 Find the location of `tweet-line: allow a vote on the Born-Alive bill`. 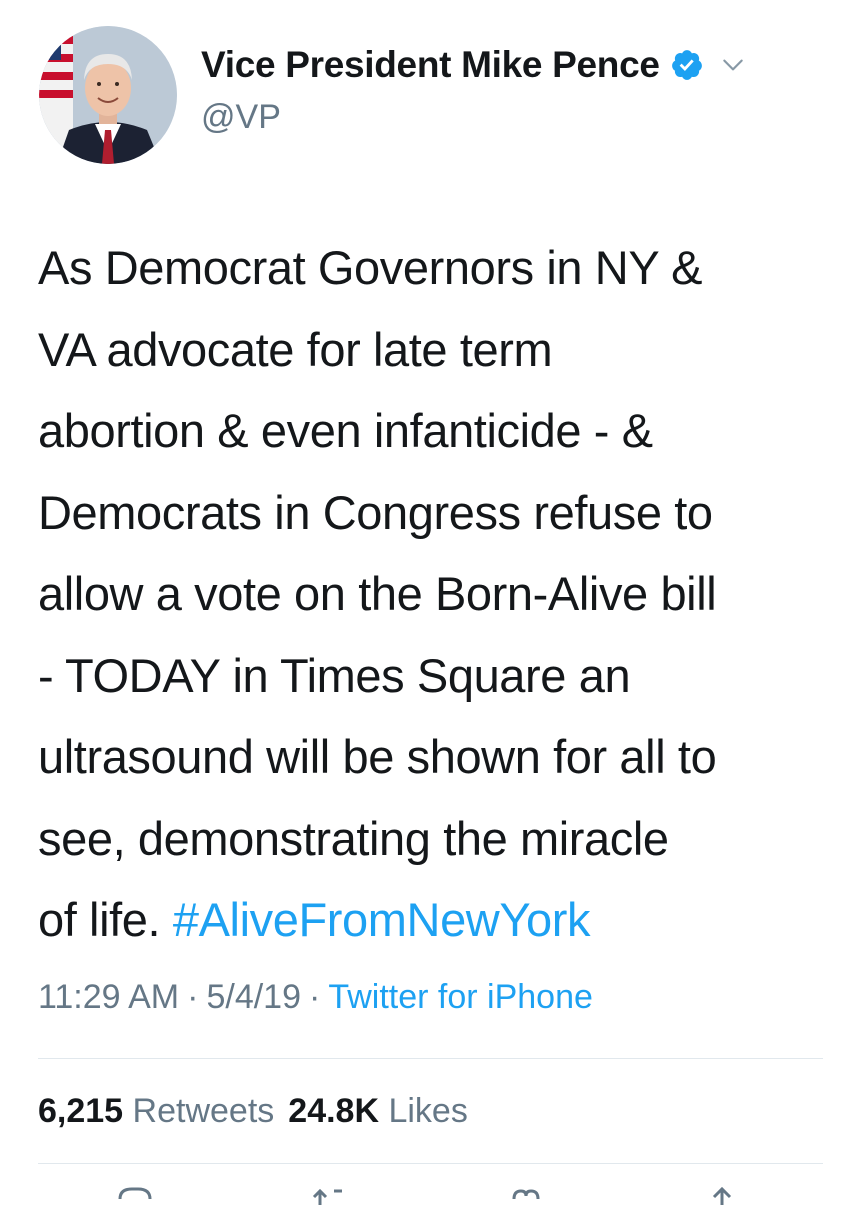

tweet-line: allow a vote on the Born-Alive bill is located at coordinates (377, 593).